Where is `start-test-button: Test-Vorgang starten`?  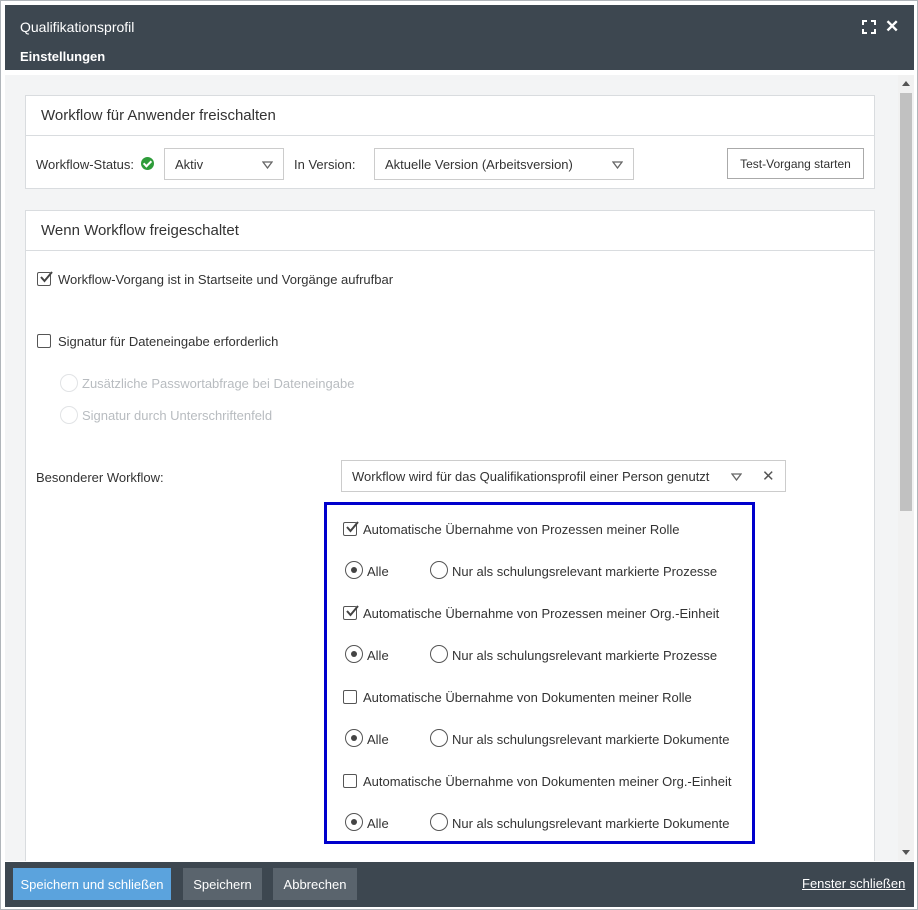
start-test-button: Test-Vorgang starten is located at coordinates (795, 163).